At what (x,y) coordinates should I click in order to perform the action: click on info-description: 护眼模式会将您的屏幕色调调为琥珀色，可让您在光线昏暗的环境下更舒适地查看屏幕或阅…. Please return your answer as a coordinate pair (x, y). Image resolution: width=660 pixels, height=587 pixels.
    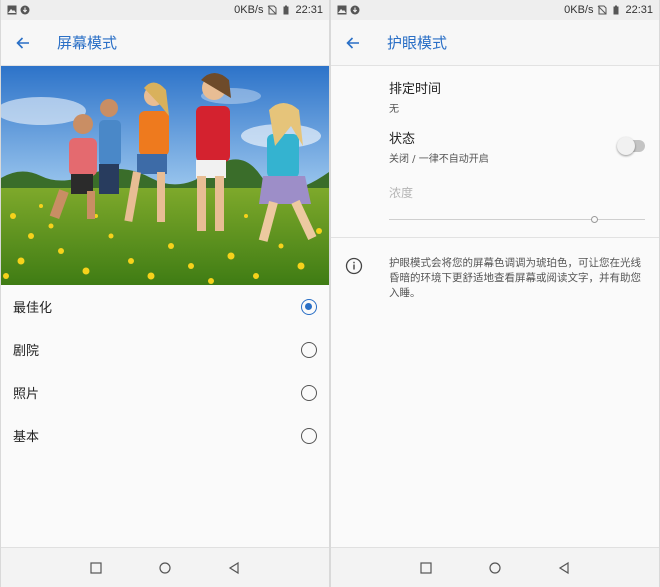
    Looking at the image, I should click on (515, 278).